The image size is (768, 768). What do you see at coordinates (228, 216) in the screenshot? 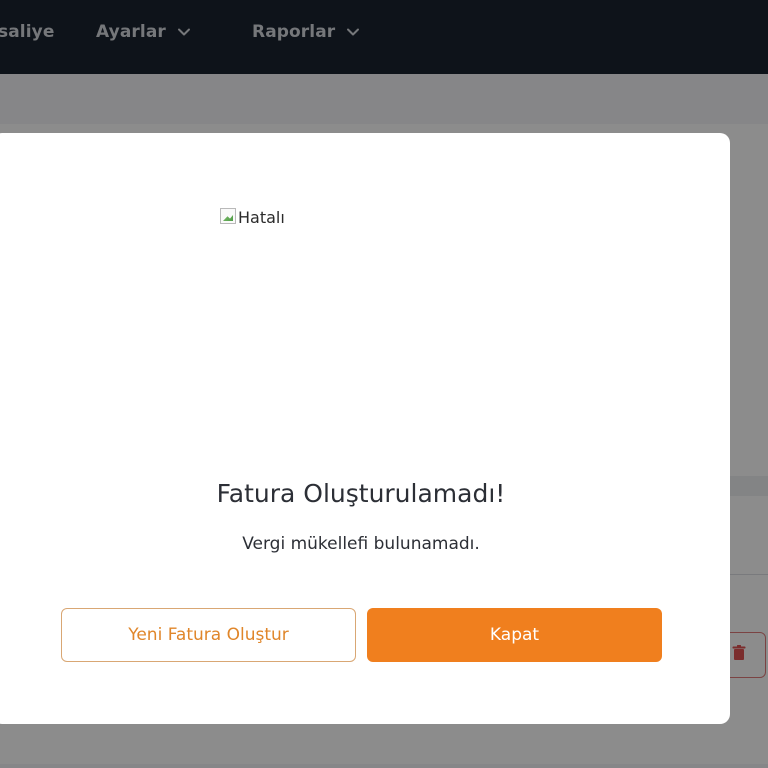
I see `broken-image-icon` at bounding box center [228, 216].